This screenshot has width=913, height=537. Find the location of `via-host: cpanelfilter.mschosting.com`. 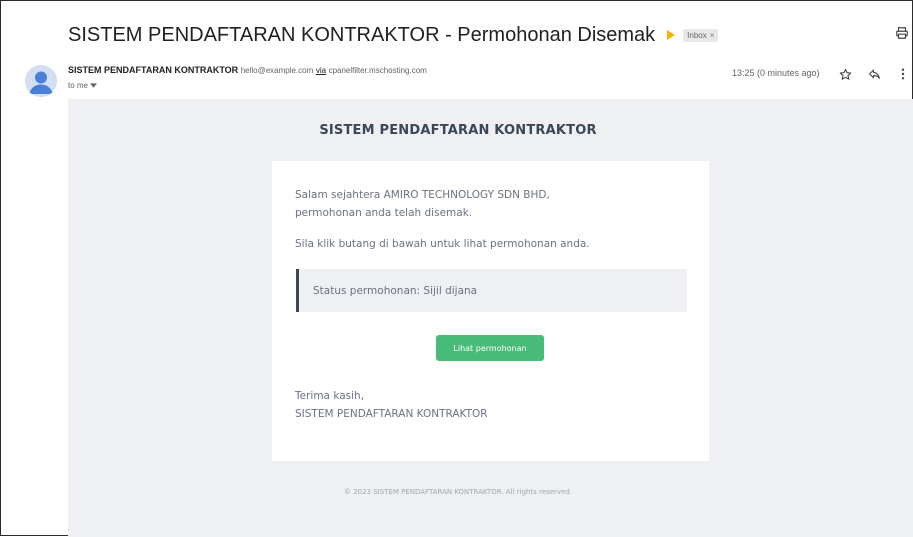

via-host: cpanelfilter.mschosting.com is located at coordinates (377, 70).